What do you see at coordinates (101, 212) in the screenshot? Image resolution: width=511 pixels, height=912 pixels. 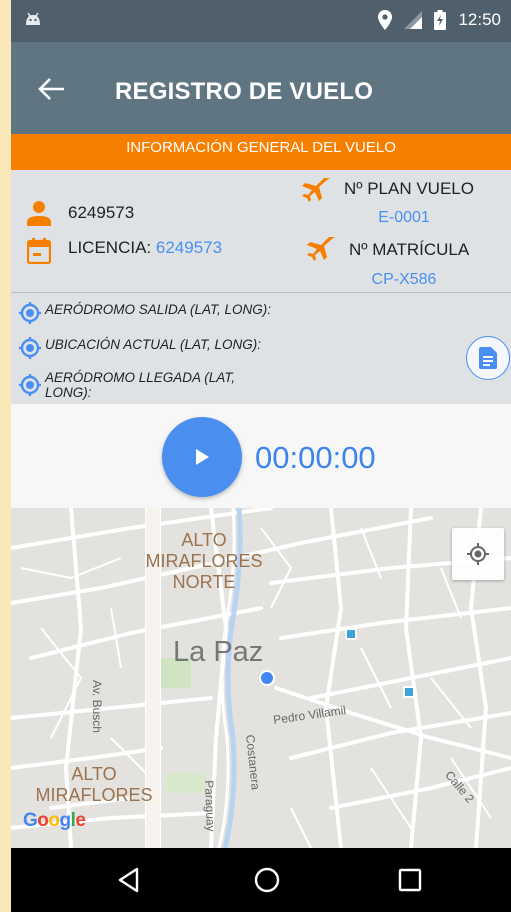 I see `user-id: 6249573` at bounding box center [101, 212].